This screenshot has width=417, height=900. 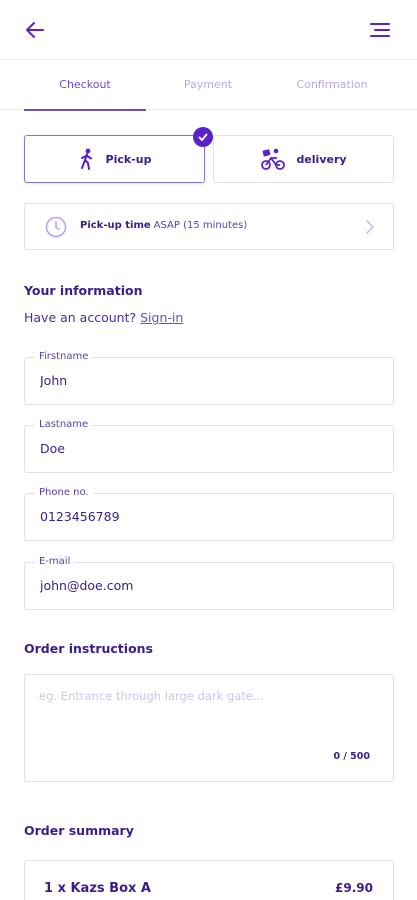 I want to click on account-prompt: Have an account? Sign-in, so click(x=103, y=317).